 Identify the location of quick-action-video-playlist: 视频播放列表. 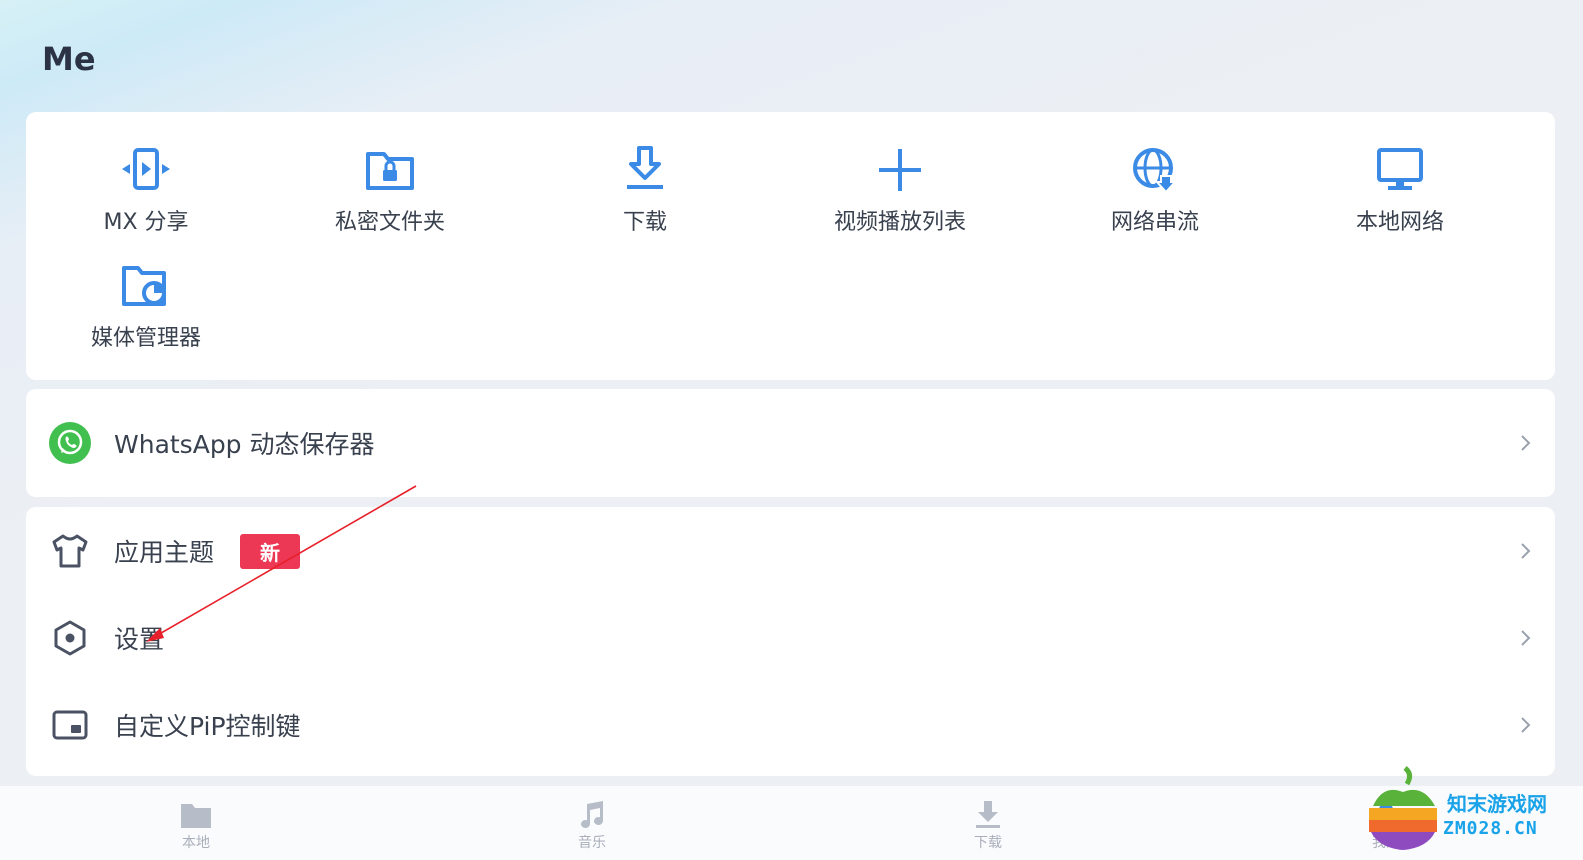
(900, 191).